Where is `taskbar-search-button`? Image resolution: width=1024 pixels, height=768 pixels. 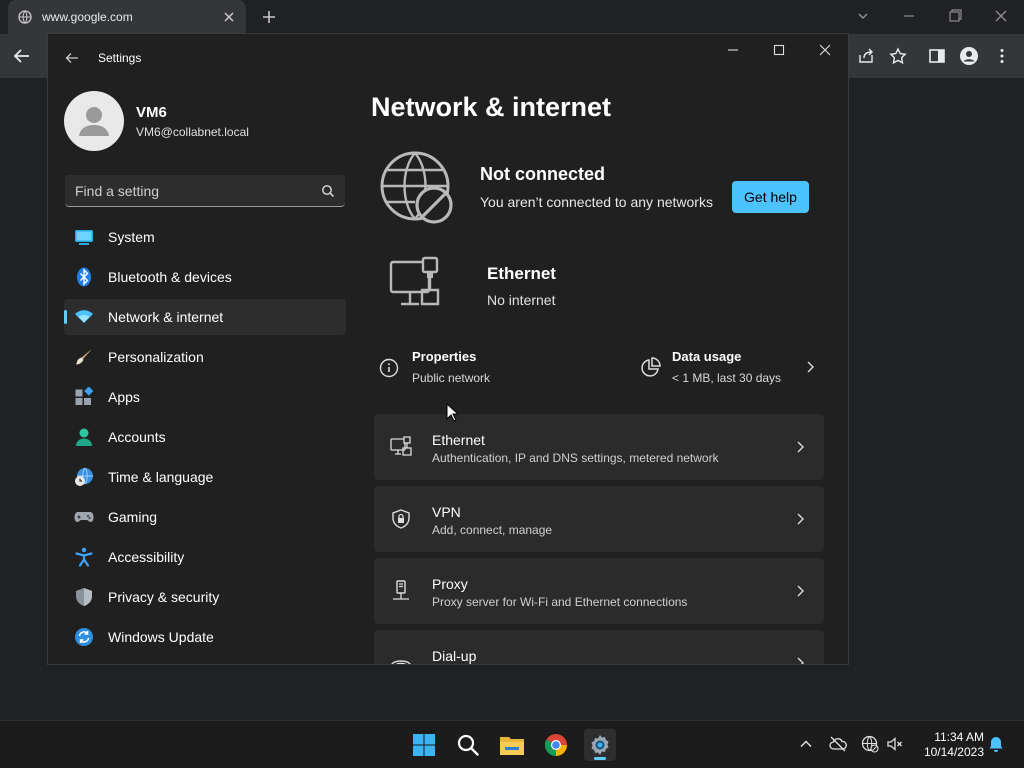
taskbar-search-button is located at coordinates (468, 745).